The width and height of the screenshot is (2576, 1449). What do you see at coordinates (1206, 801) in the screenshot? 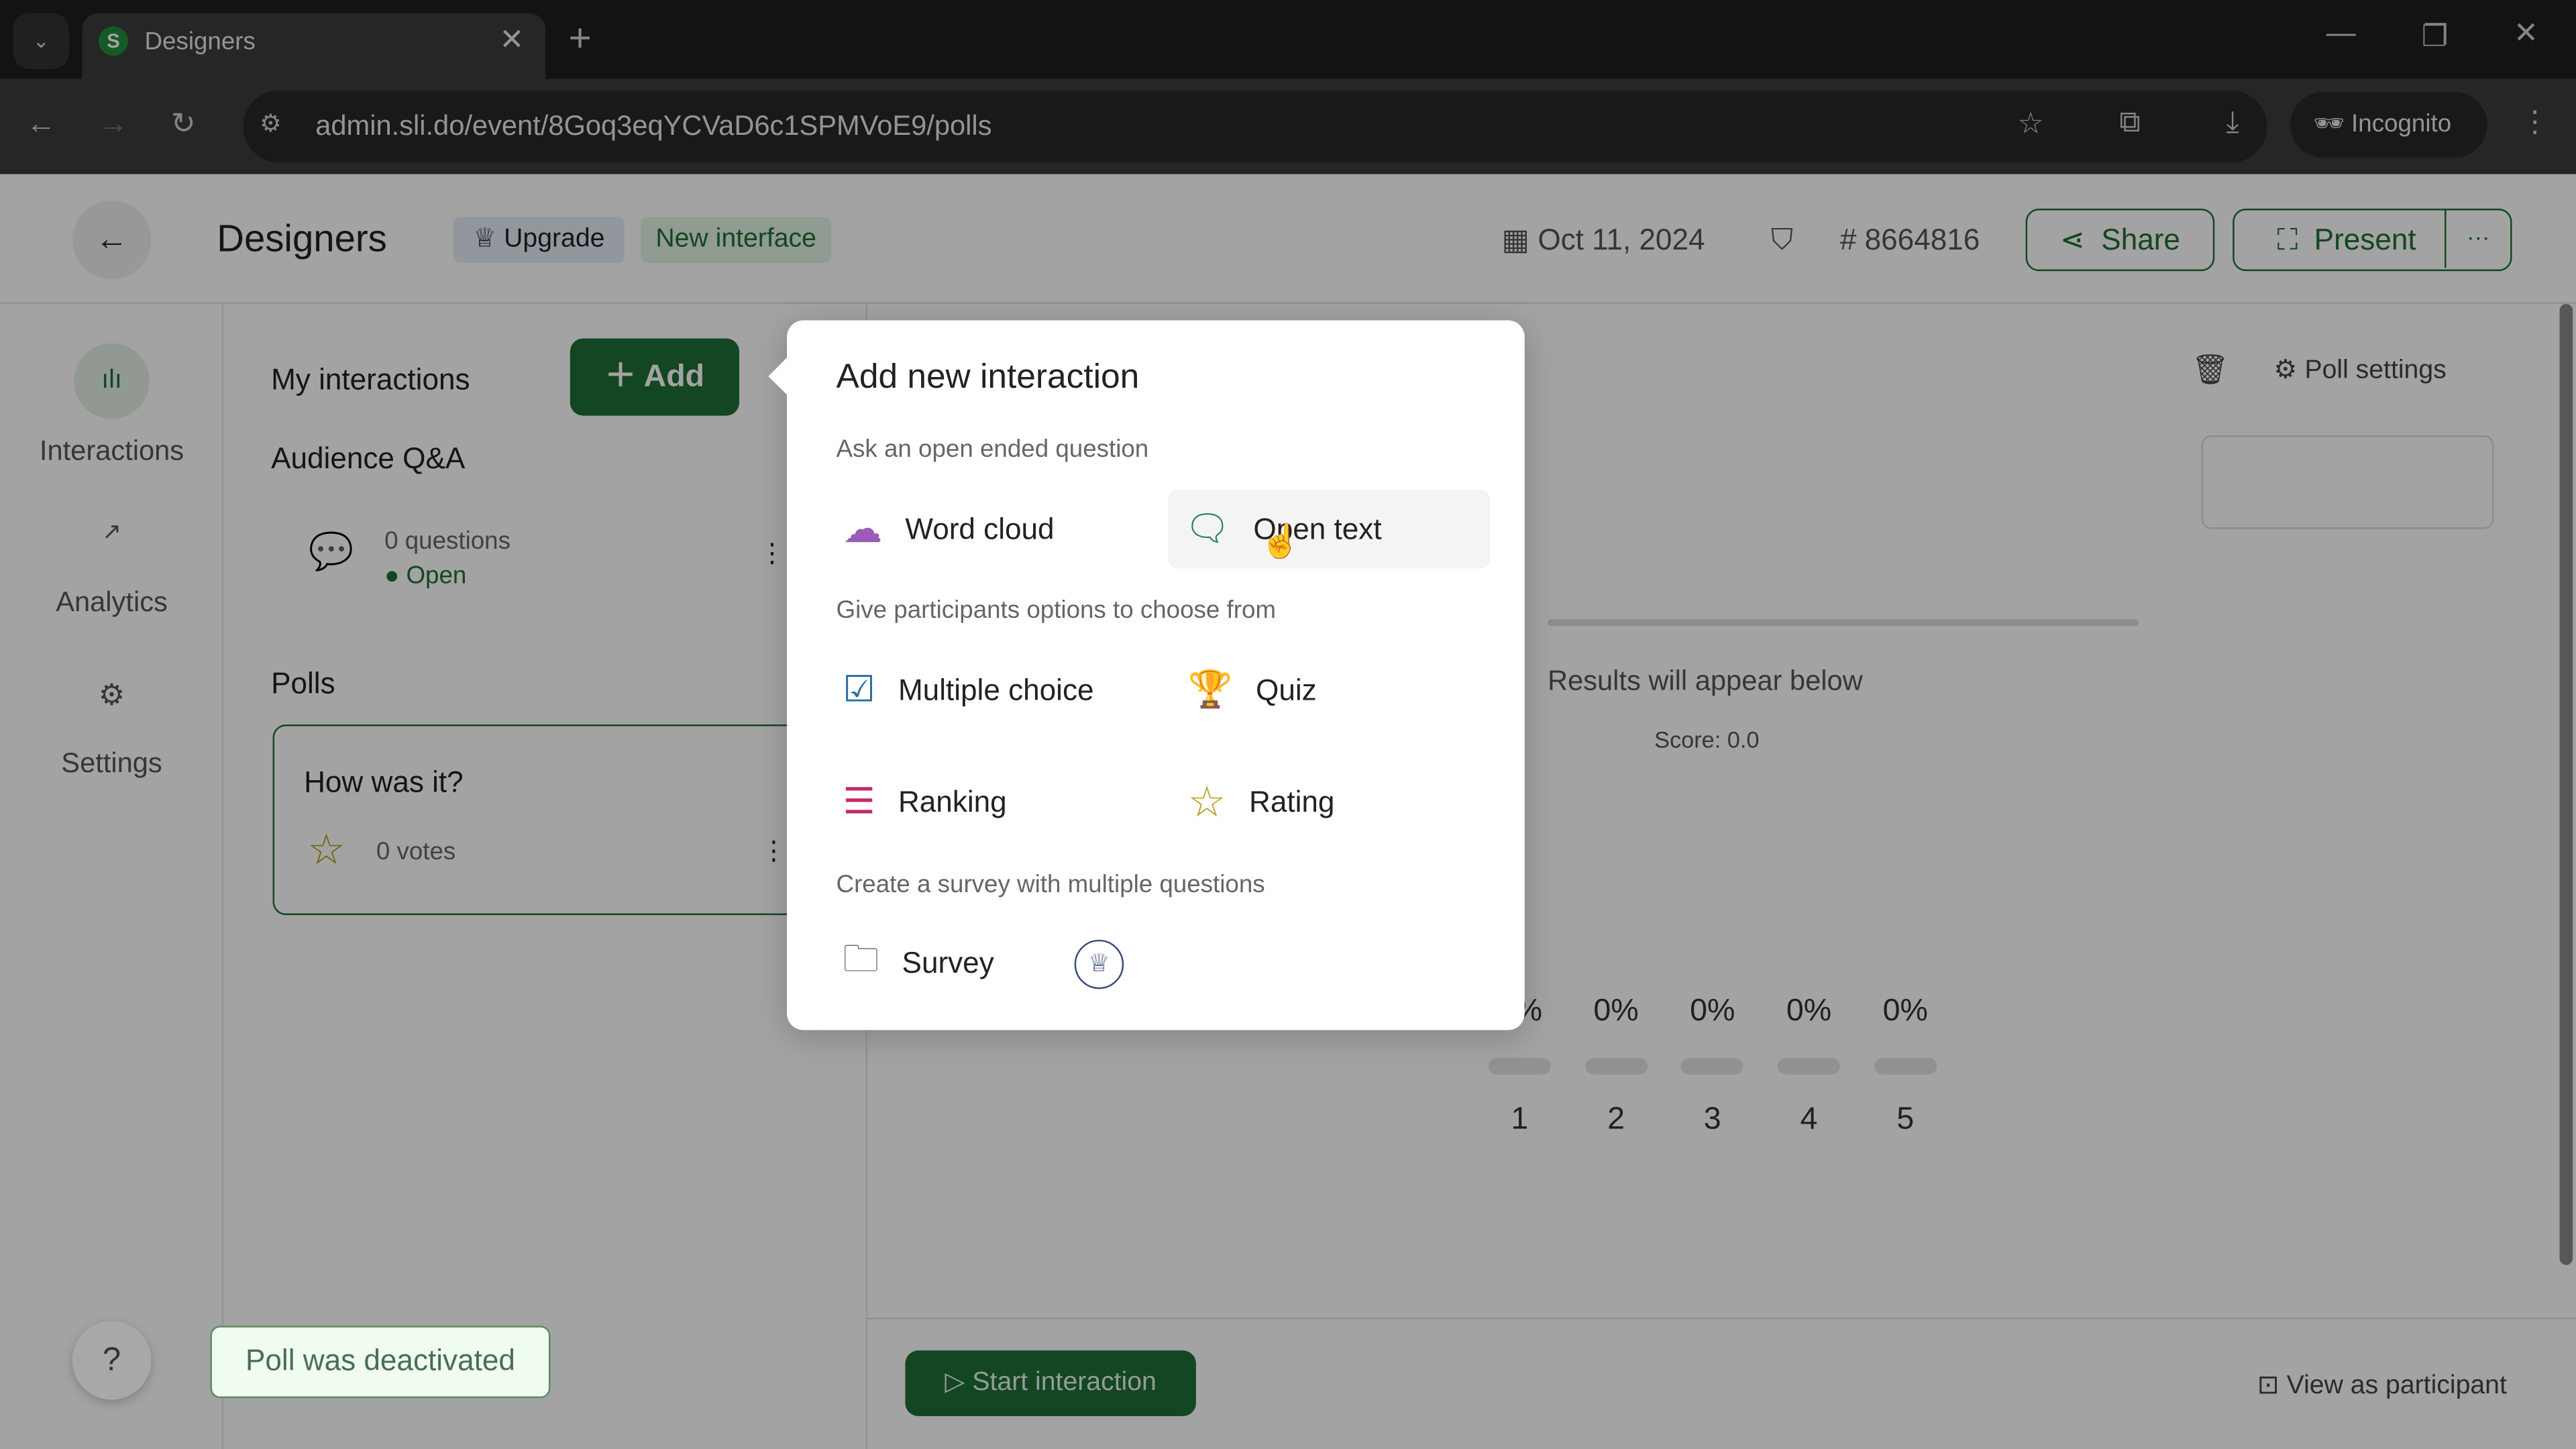
I see `star-icon: ☆` at bounding box center [1206, 801].